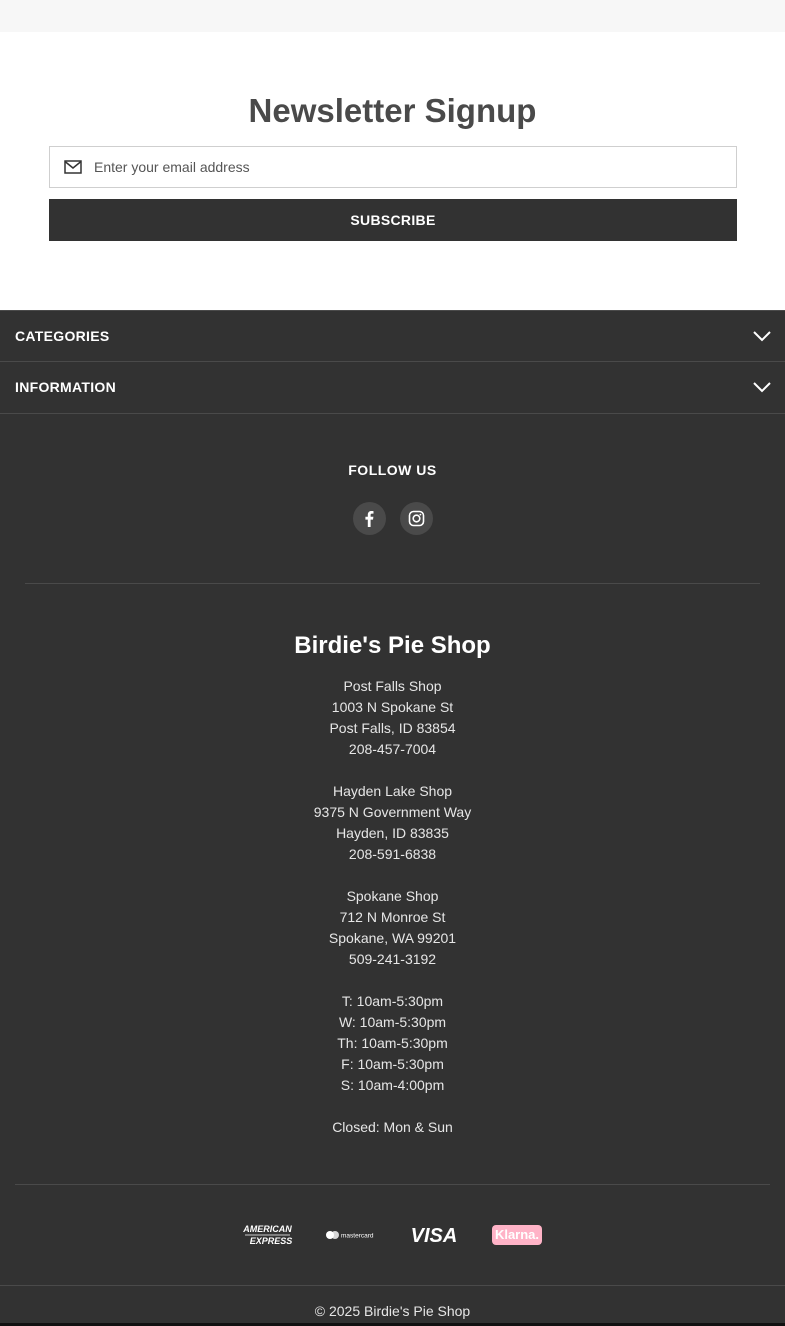 This screenshot has height=1326, width=785. I want to click on footer-bottom-bar: © 2025 Birdie's Pie Shop, so click(392, 1305).